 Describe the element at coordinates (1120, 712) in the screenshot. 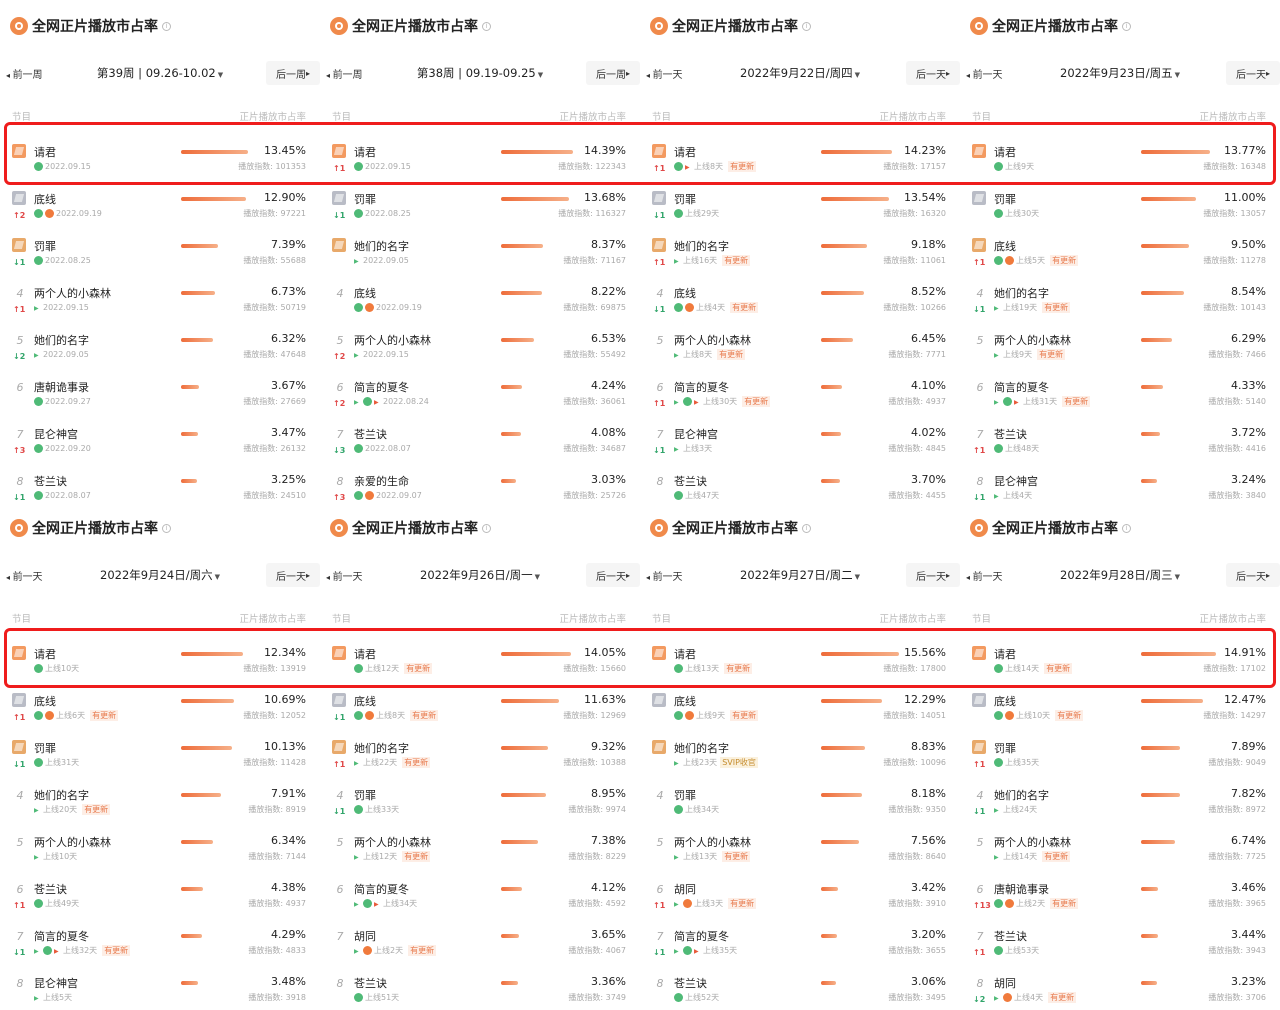

I see `list-item: 底线 上线10天 有更新 12.47% 播放指数: 14297` at that location.